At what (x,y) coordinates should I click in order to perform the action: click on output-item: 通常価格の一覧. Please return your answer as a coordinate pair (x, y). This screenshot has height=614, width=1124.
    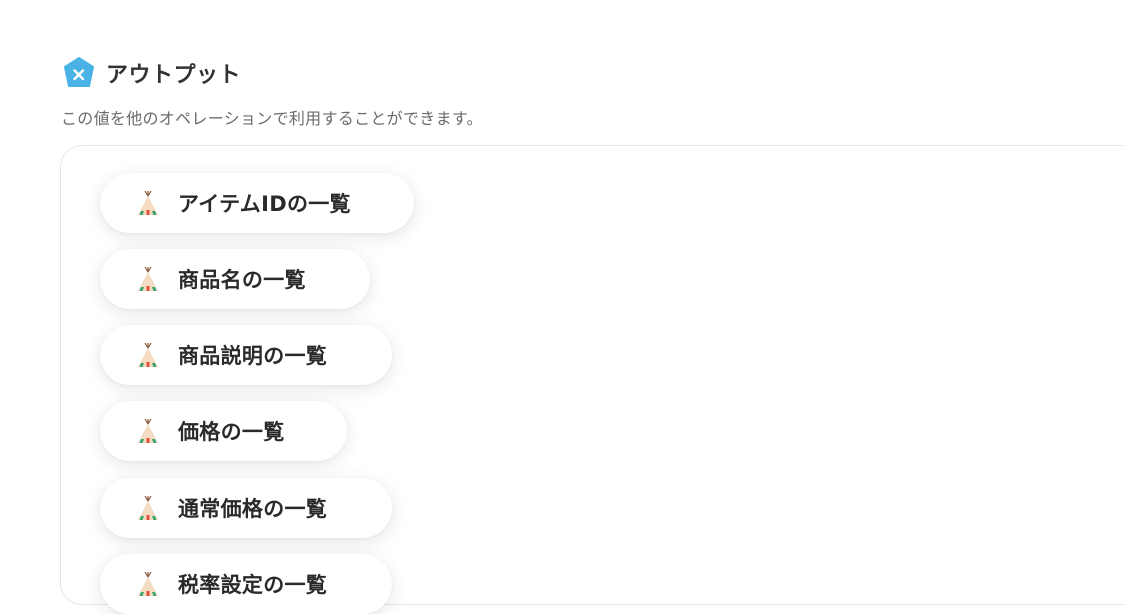
    Looking at the image, I should click on (246, 508).